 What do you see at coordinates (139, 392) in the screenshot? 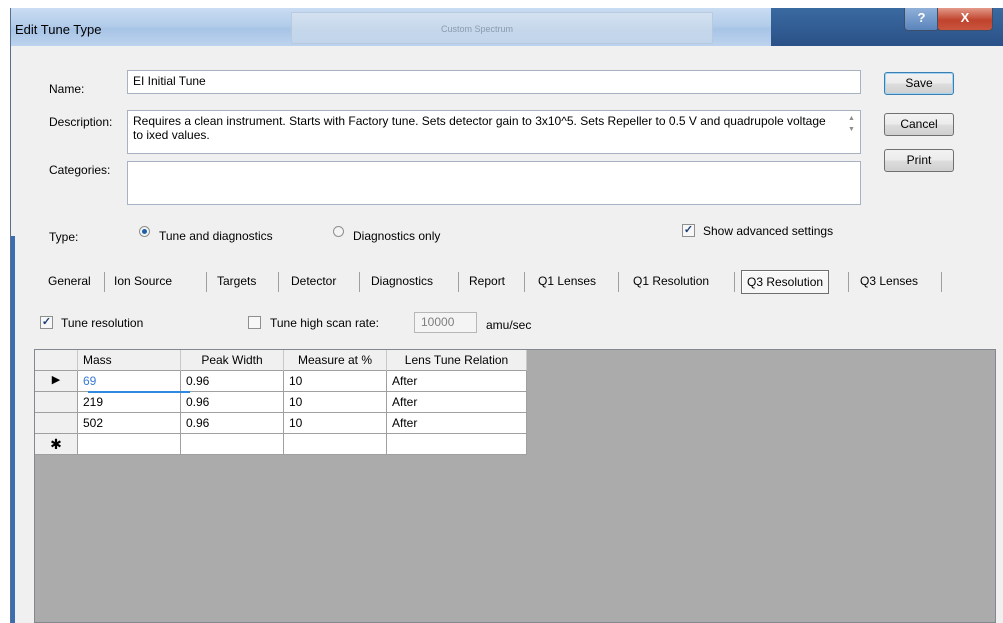
I see `selected-cell-underline` at bounding box center [139, 392].